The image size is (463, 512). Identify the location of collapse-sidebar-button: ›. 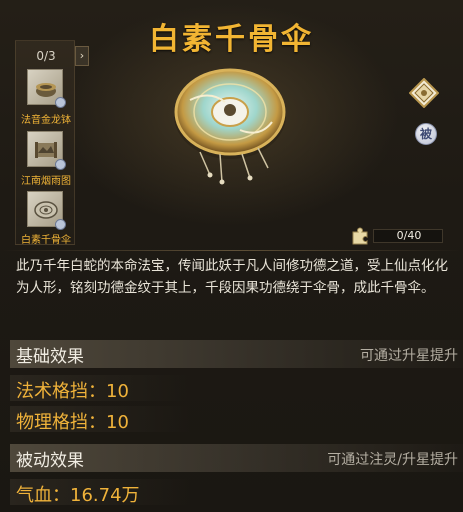
(82, 56).